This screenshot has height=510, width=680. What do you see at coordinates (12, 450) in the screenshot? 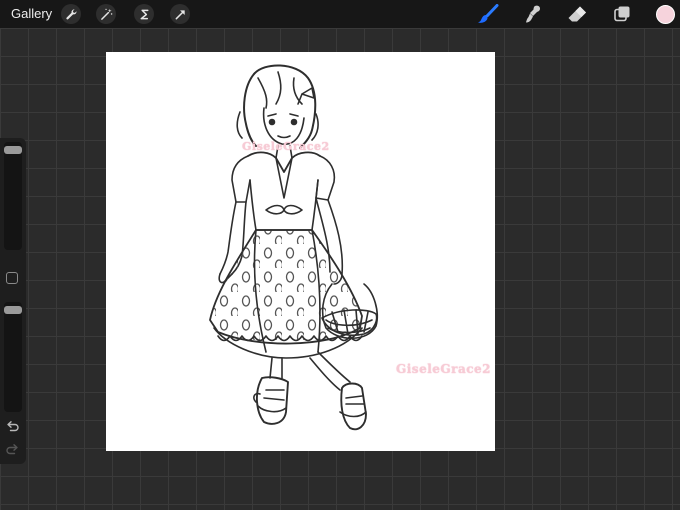
I see `redo-icon` at bounding box center [12, 450].